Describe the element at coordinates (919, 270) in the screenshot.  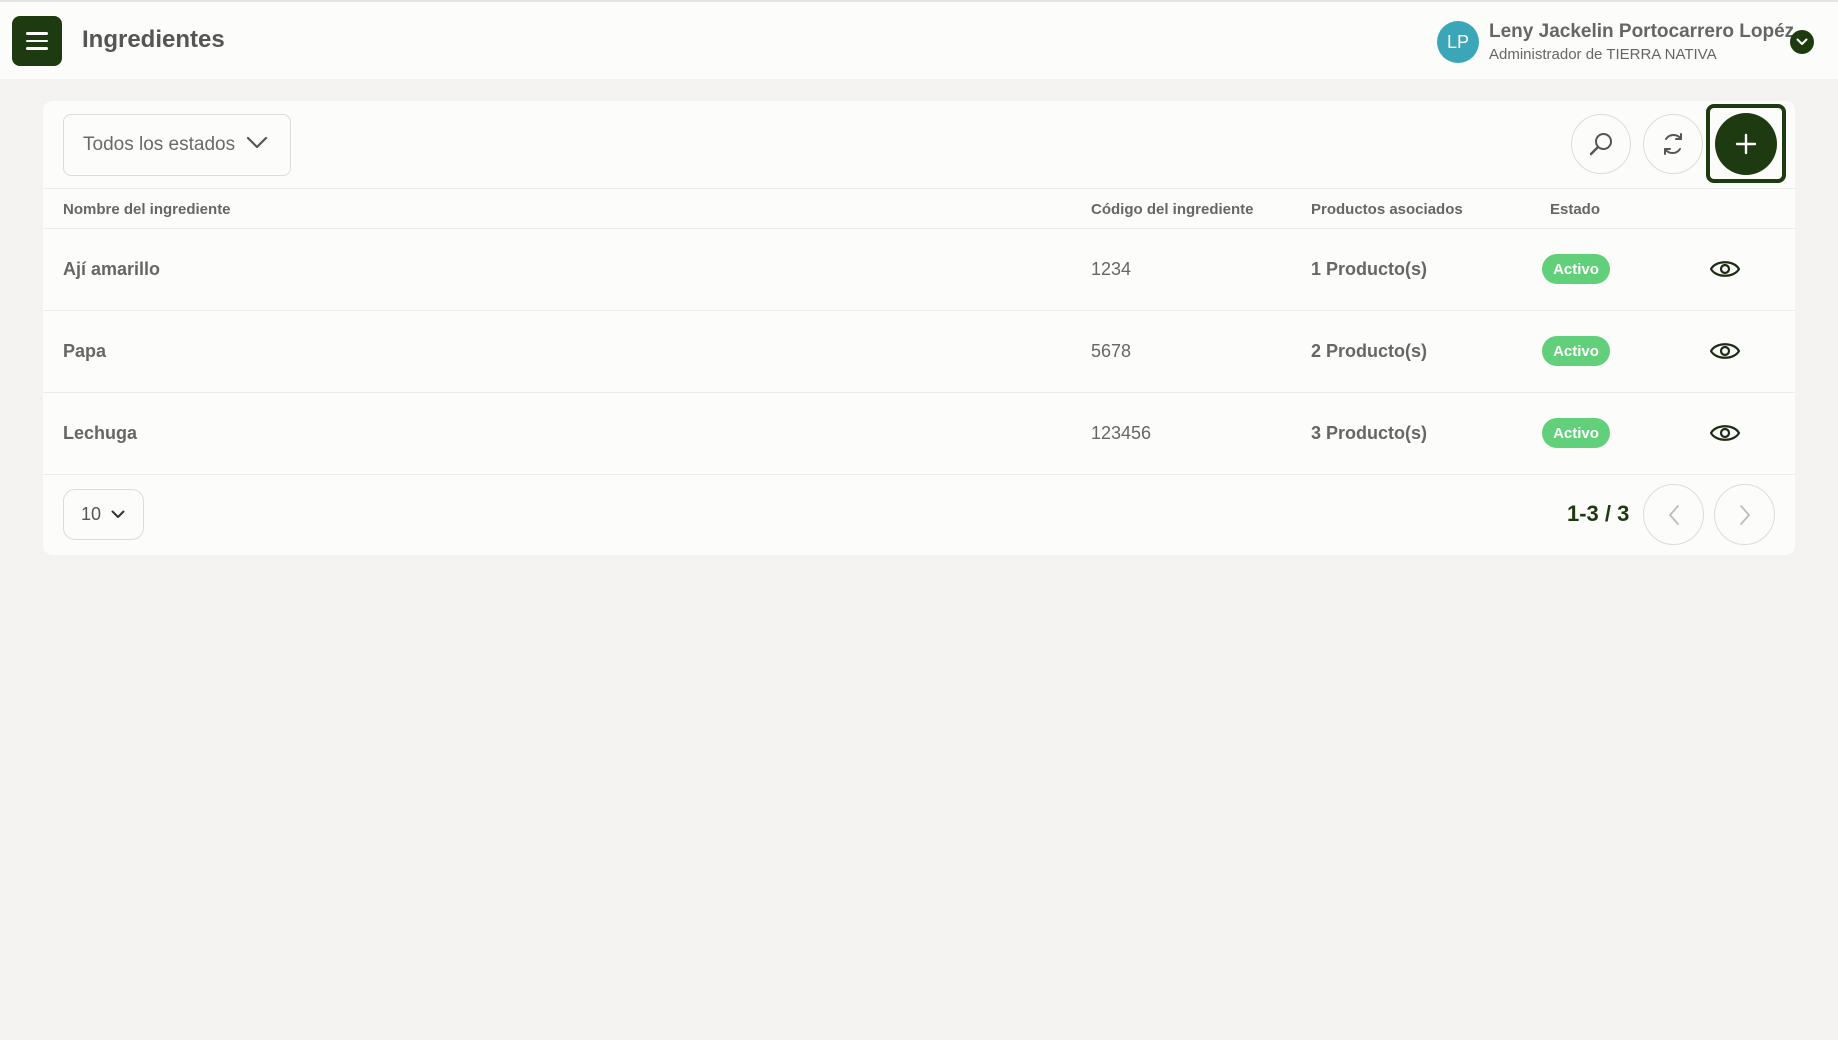
I see `table-row: Ají amarillo 1234 1 Producto(s) Activo` at that location.